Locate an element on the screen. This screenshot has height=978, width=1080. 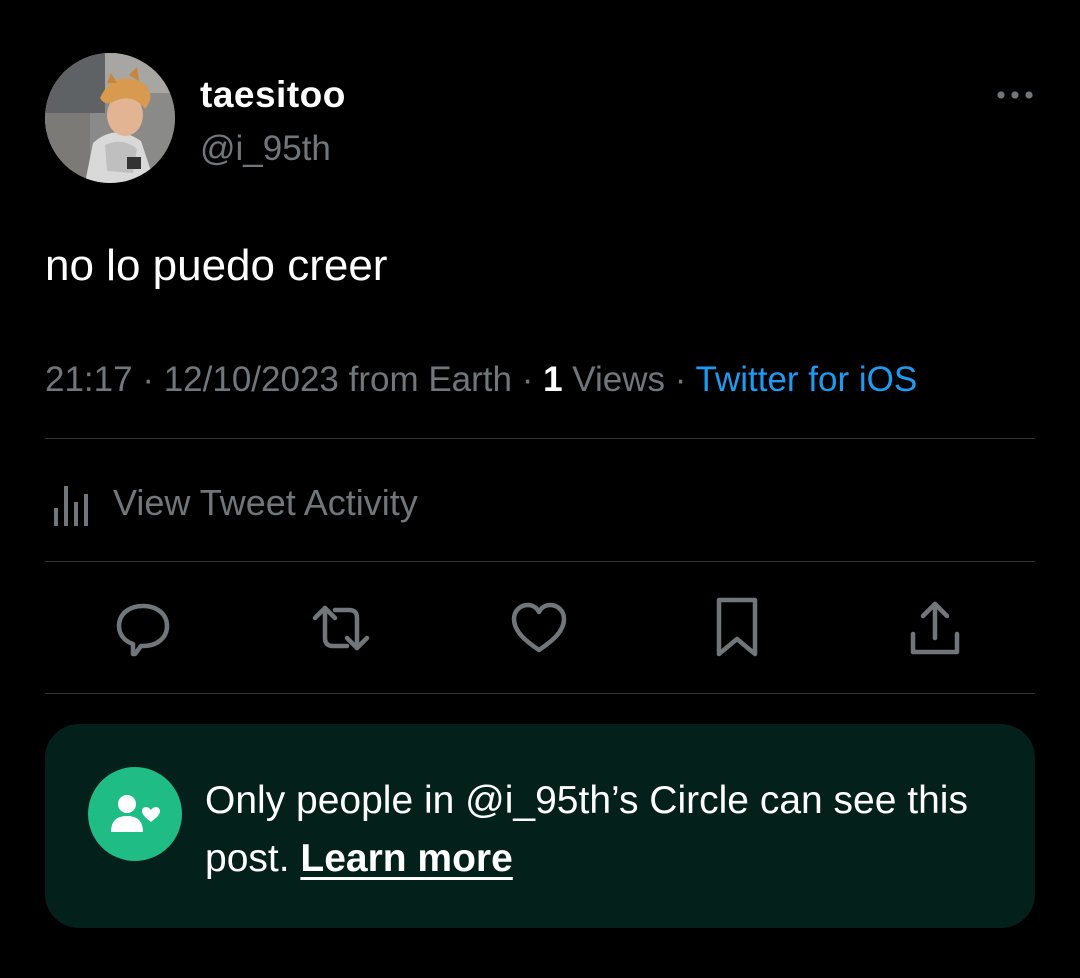
tweet-time: 21:17 is located at coordinates (89, 379).